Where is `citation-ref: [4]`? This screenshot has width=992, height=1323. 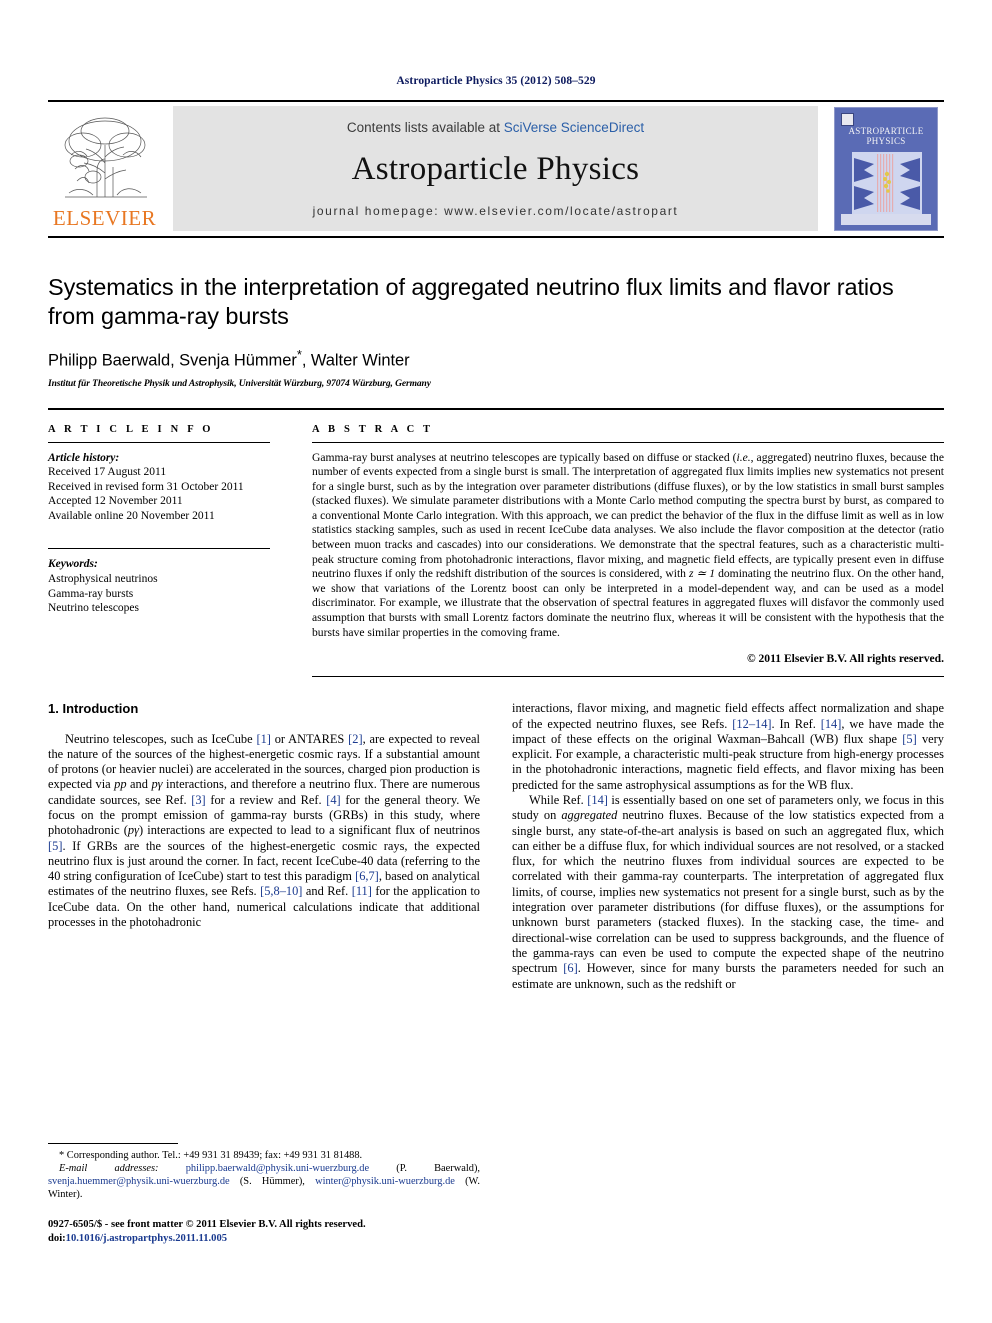
citation-ref: [4] is located at coordinates (333, 800).